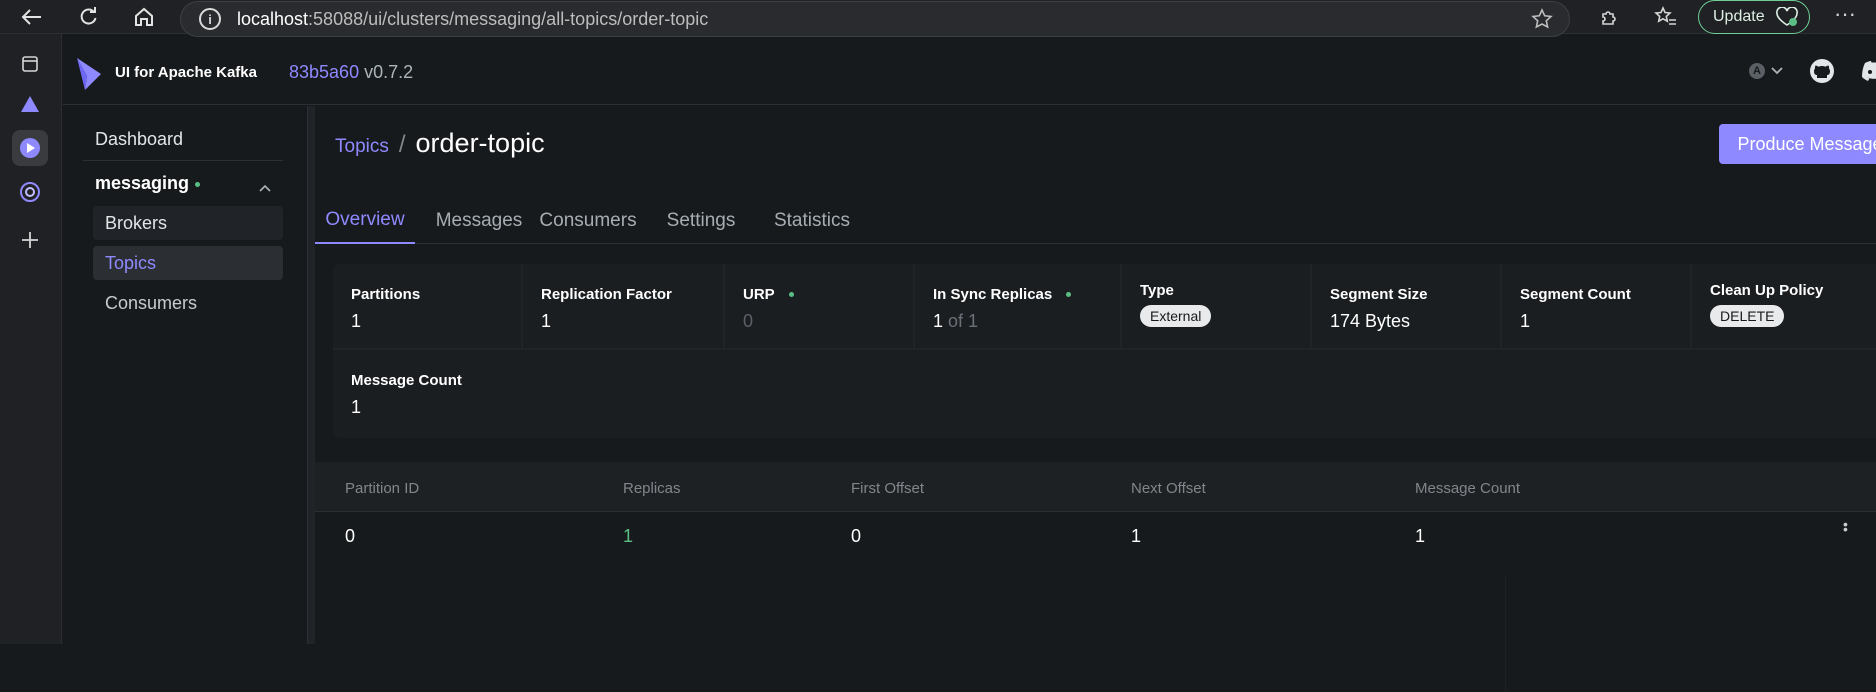 The image size is (1876, 692). What do you see at coordinates (30, 104) in the screenshot?
I see `app-triangle-icon` at bounding box center [30, 104].